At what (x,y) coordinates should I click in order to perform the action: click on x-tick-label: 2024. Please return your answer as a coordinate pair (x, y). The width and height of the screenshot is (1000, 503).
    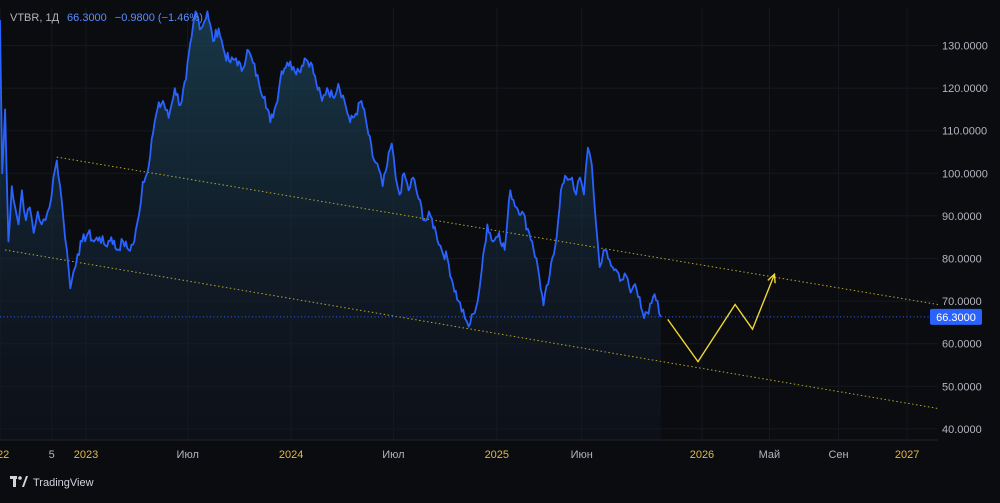
    Looking at the image, I should click on (291, 455).